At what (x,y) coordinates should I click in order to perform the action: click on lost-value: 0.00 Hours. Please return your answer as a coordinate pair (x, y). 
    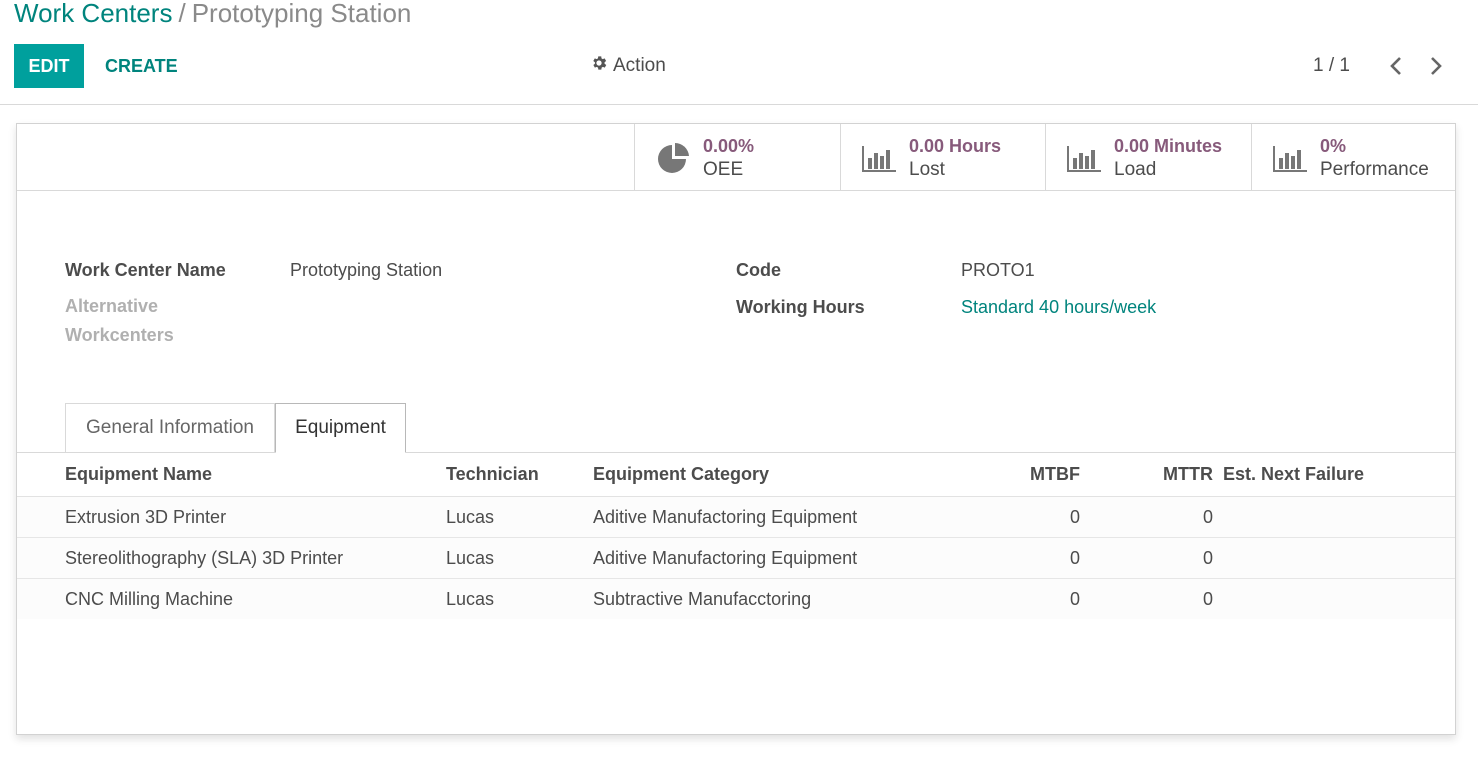
    Looking at the image, I should click on (955, 146).